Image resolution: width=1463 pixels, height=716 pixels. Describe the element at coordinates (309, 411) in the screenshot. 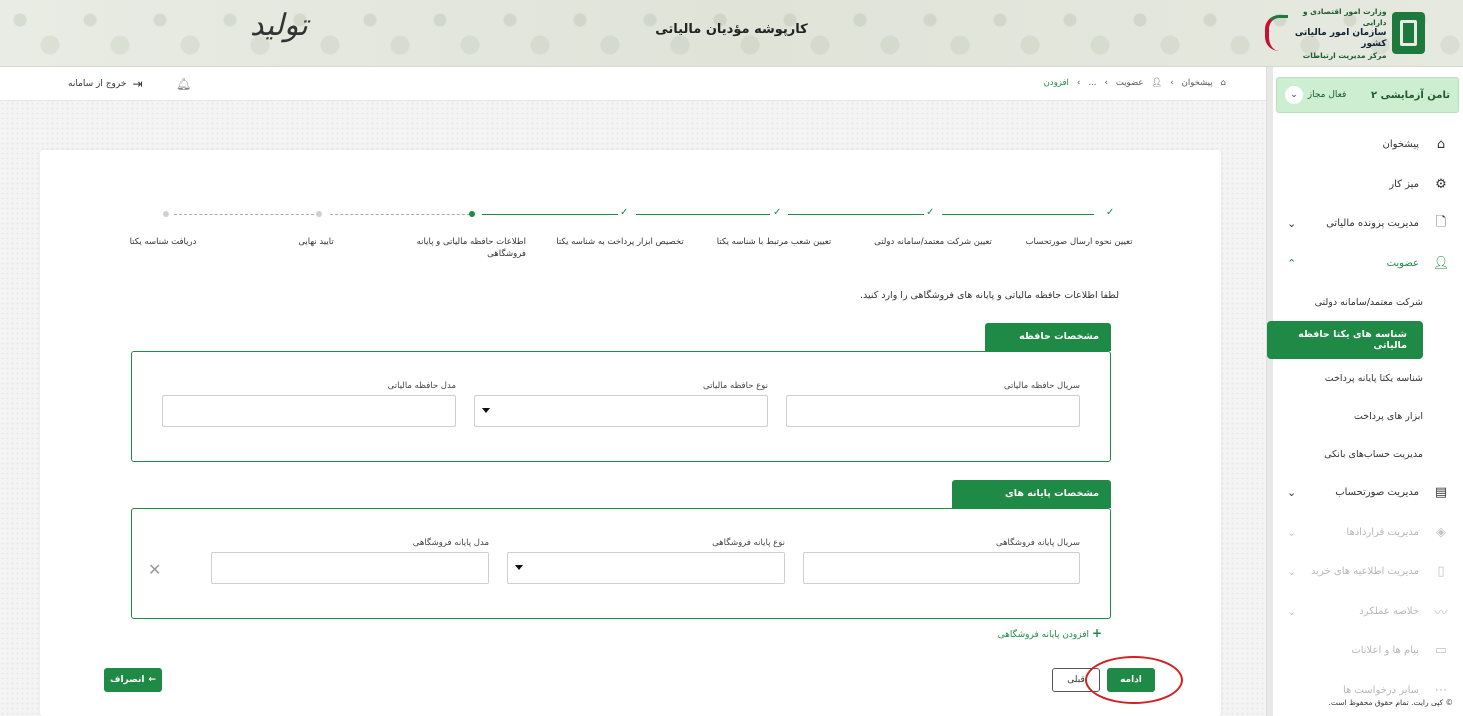

I see `memory-model-input` at that location.